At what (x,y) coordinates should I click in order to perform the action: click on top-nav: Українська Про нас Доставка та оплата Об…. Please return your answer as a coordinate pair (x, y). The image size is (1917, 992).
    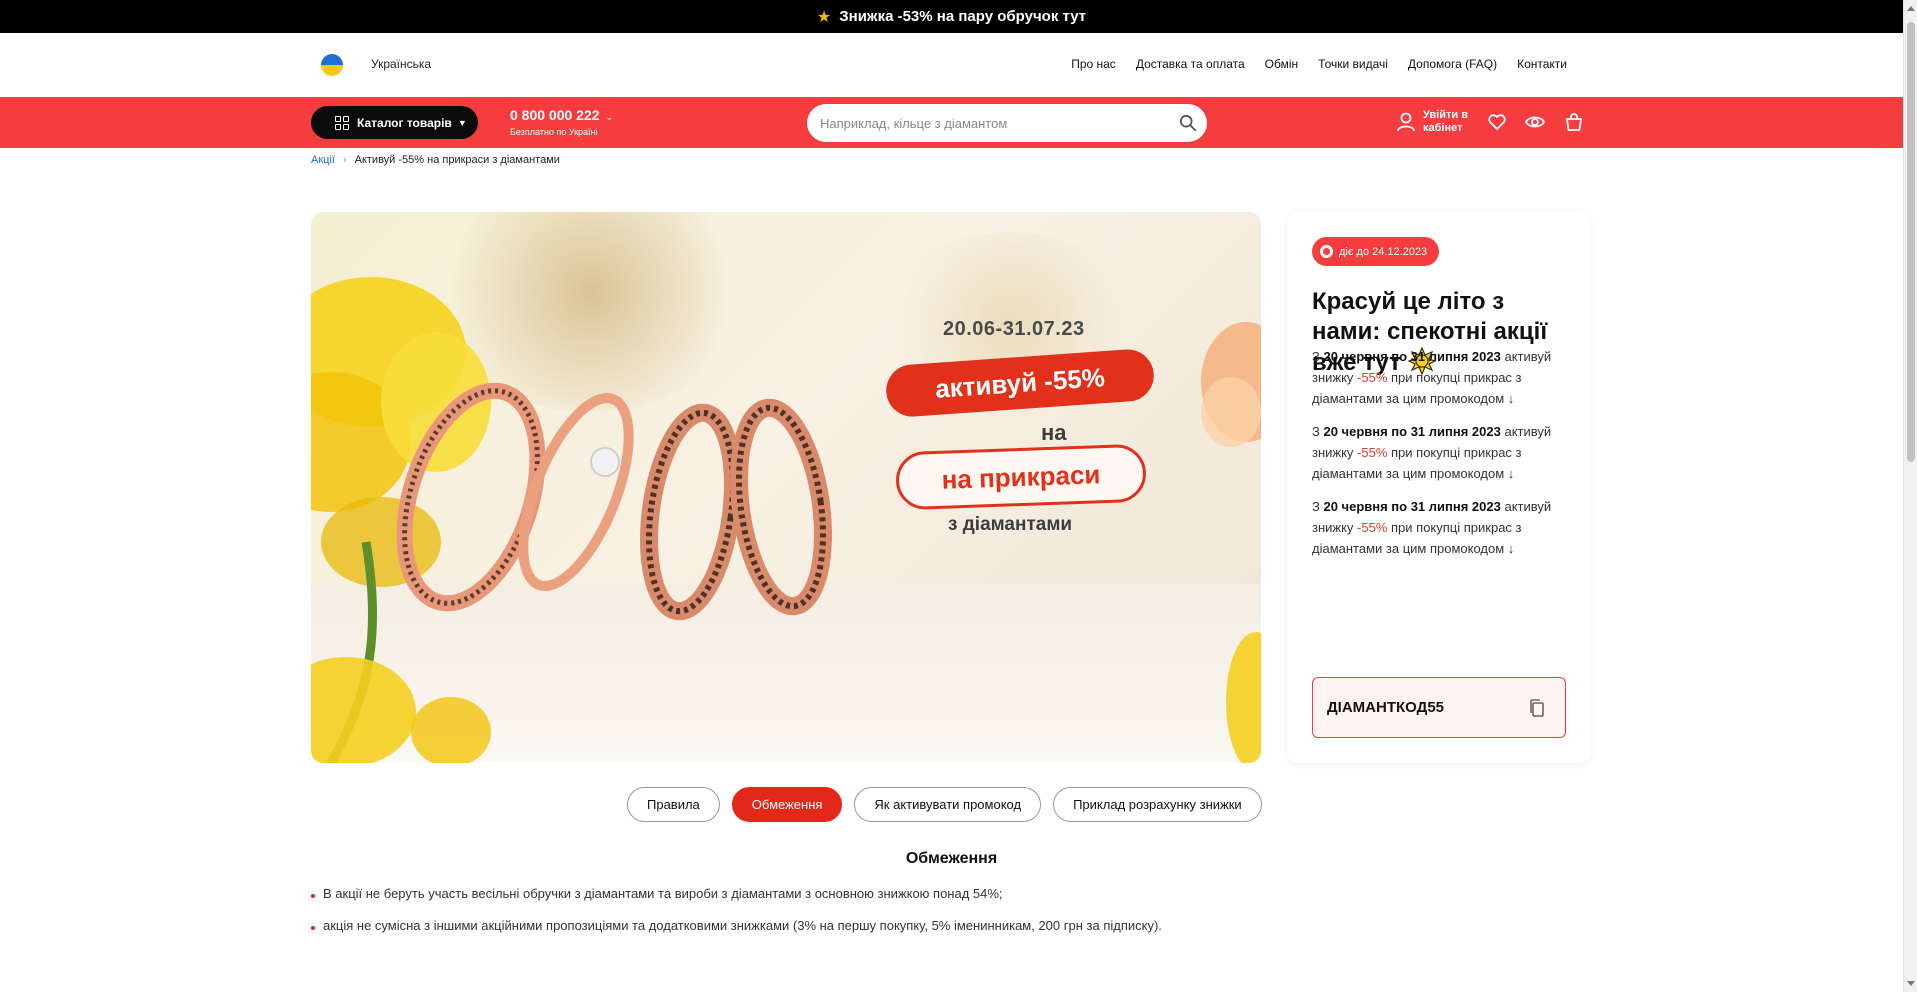
    Looking at the image, I should click on (951, 65).